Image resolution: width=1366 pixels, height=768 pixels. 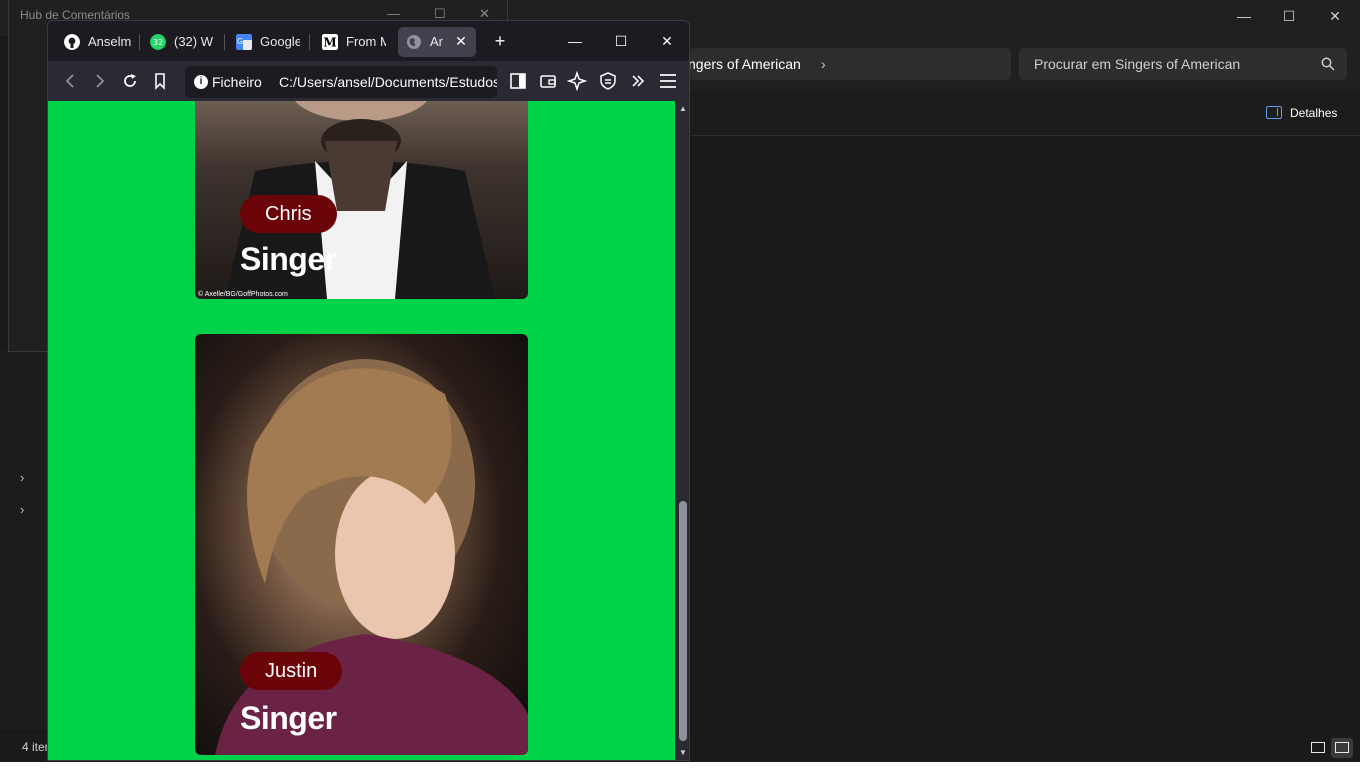 I want to click on tab-whatsapp: 32 (32) W, so click(x=180, y=42).